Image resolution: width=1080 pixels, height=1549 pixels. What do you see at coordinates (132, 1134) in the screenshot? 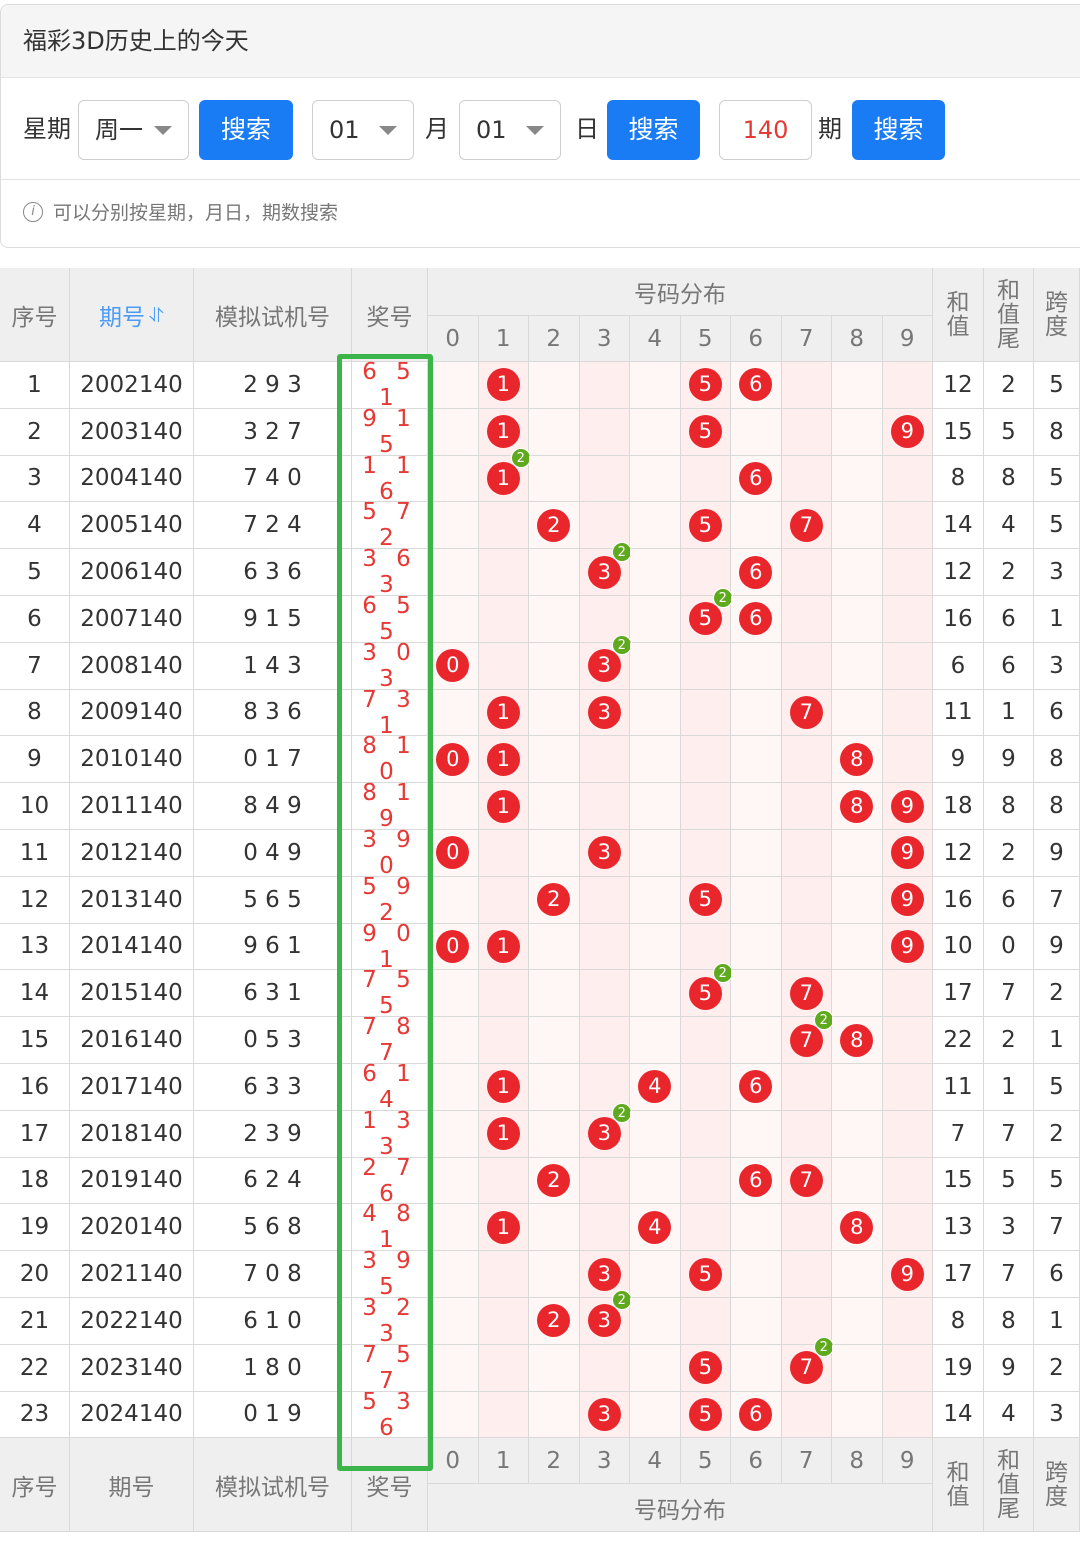
I see `row-period: 2018140` at bounding box center [132, 1134].